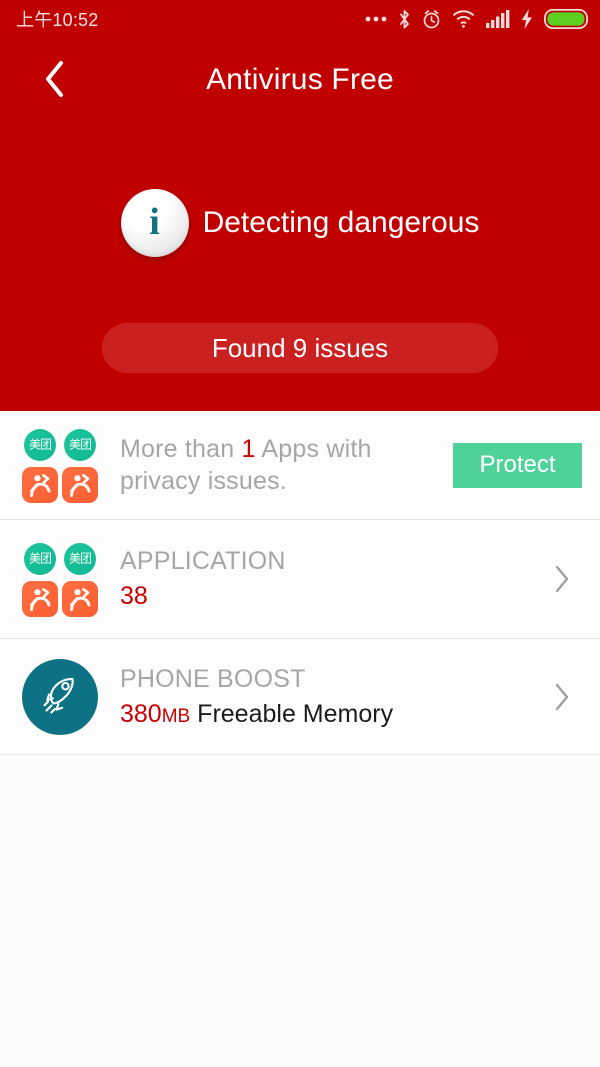 Image resolution: width=600 pixels, height=1067 pixels. I want to click on phone-boost-memory: 380MB Freeable Memory, so click(331, 714).